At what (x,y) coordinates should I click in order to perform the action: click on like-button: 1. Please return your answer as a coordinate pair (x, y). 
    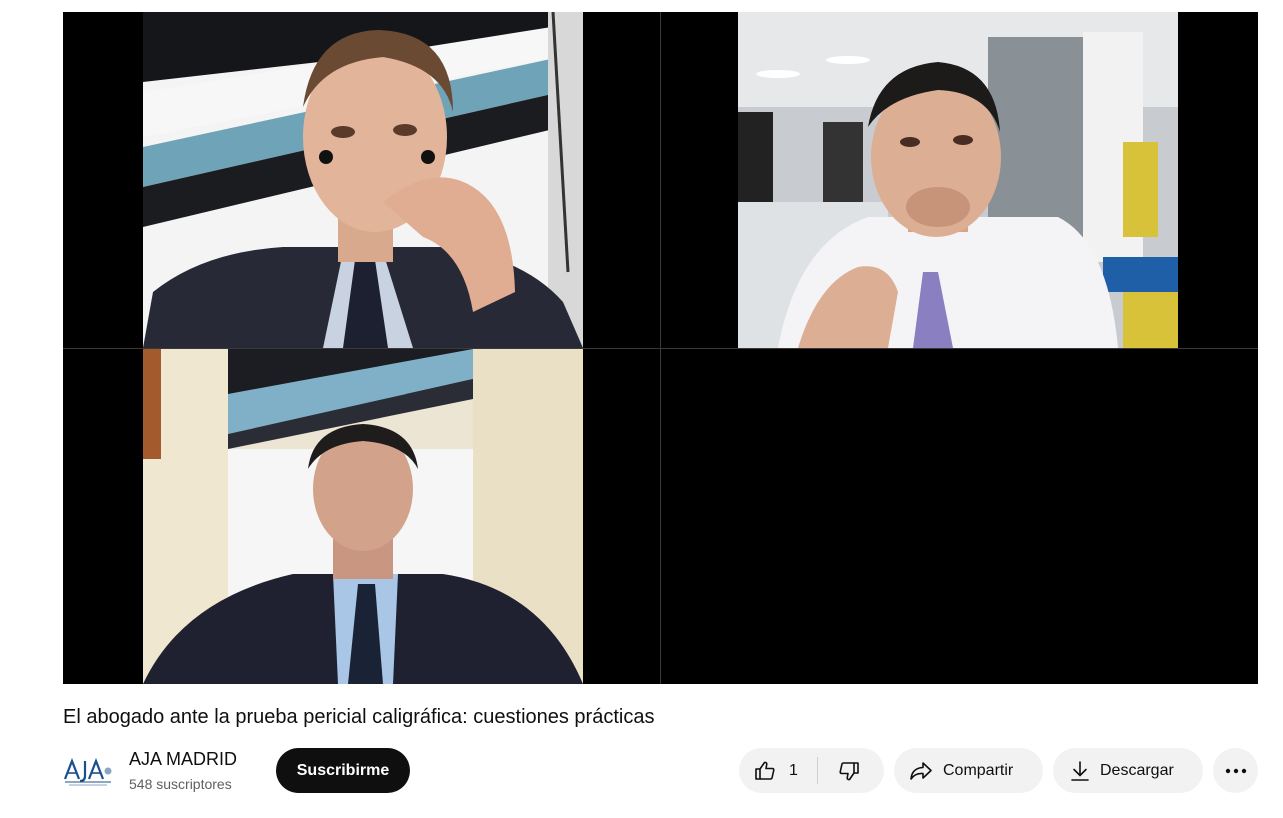
    Looking at the image, I should click on (778, 770).